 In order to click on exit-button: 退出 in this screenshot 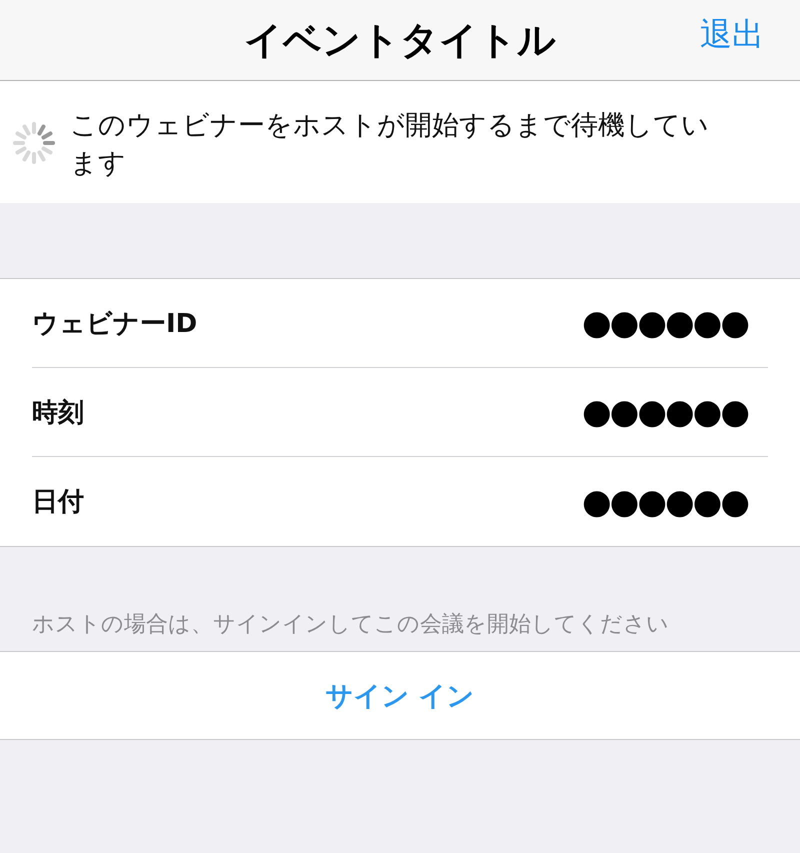, I will do `click(732, 35)`.